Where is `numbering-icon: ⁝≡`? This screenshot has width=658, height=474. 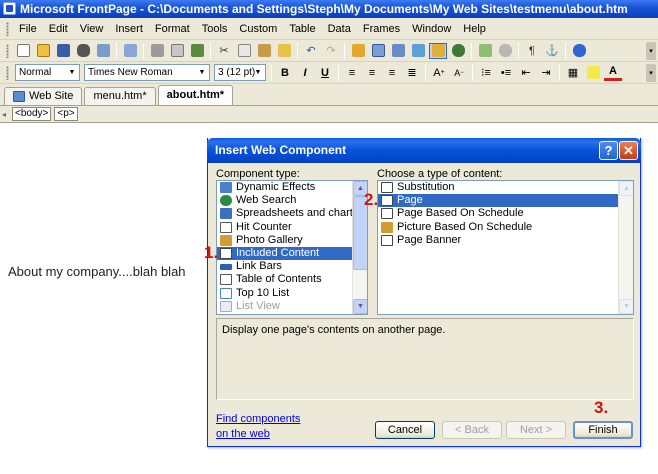
numbering-icon: ⁝≡ is located at coordinates (486, 73).